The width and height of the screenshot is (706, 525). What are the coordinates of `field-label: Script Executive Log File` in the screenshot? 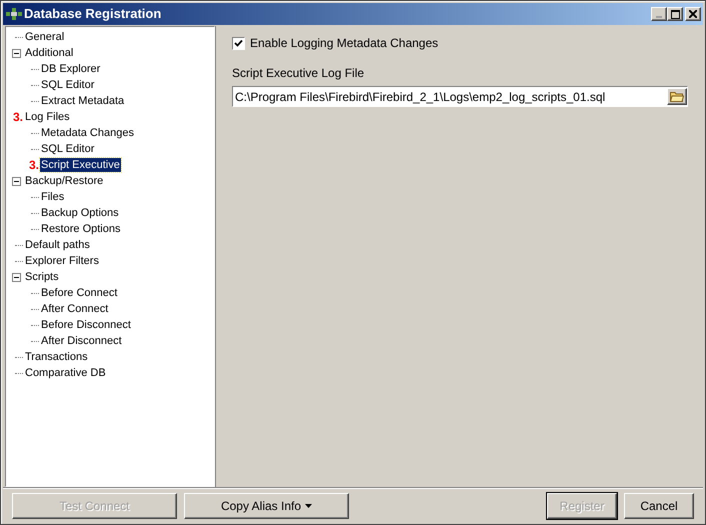 It's located at (299, 73).